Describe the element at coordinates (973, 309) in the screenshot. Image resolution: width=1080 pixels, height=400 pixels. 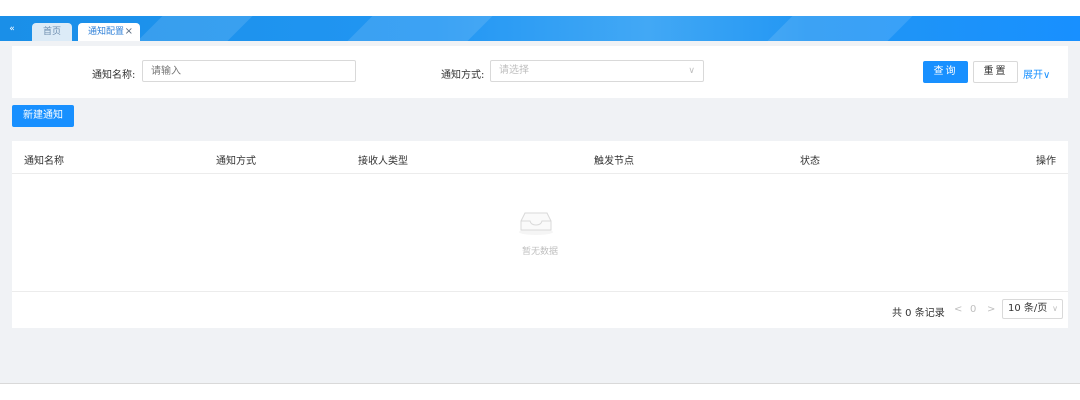
I see `pagination-page: 0` at that location.